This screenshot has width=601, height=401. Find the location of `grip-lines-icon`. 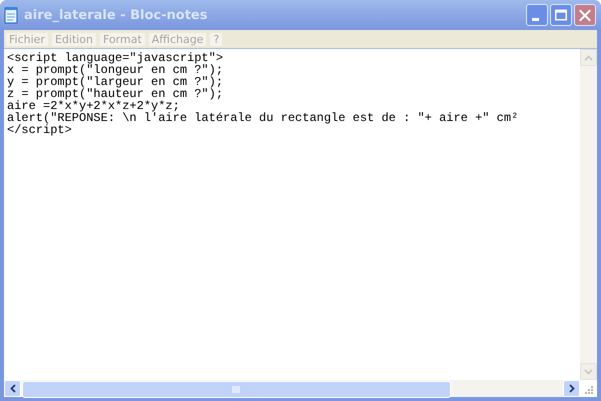

grip-lines-icon is located at coordinates (236, 389).